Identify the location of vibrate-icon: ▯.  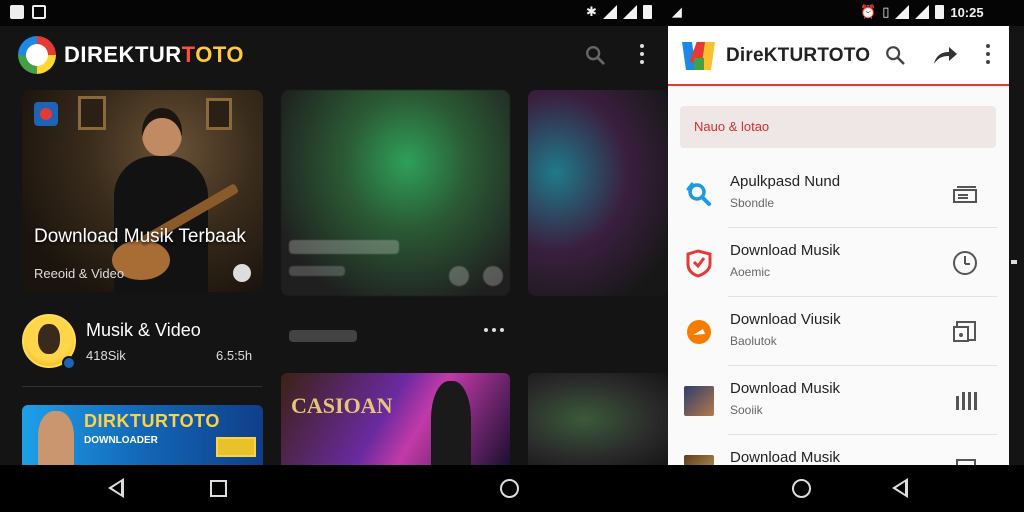
(886, 11).